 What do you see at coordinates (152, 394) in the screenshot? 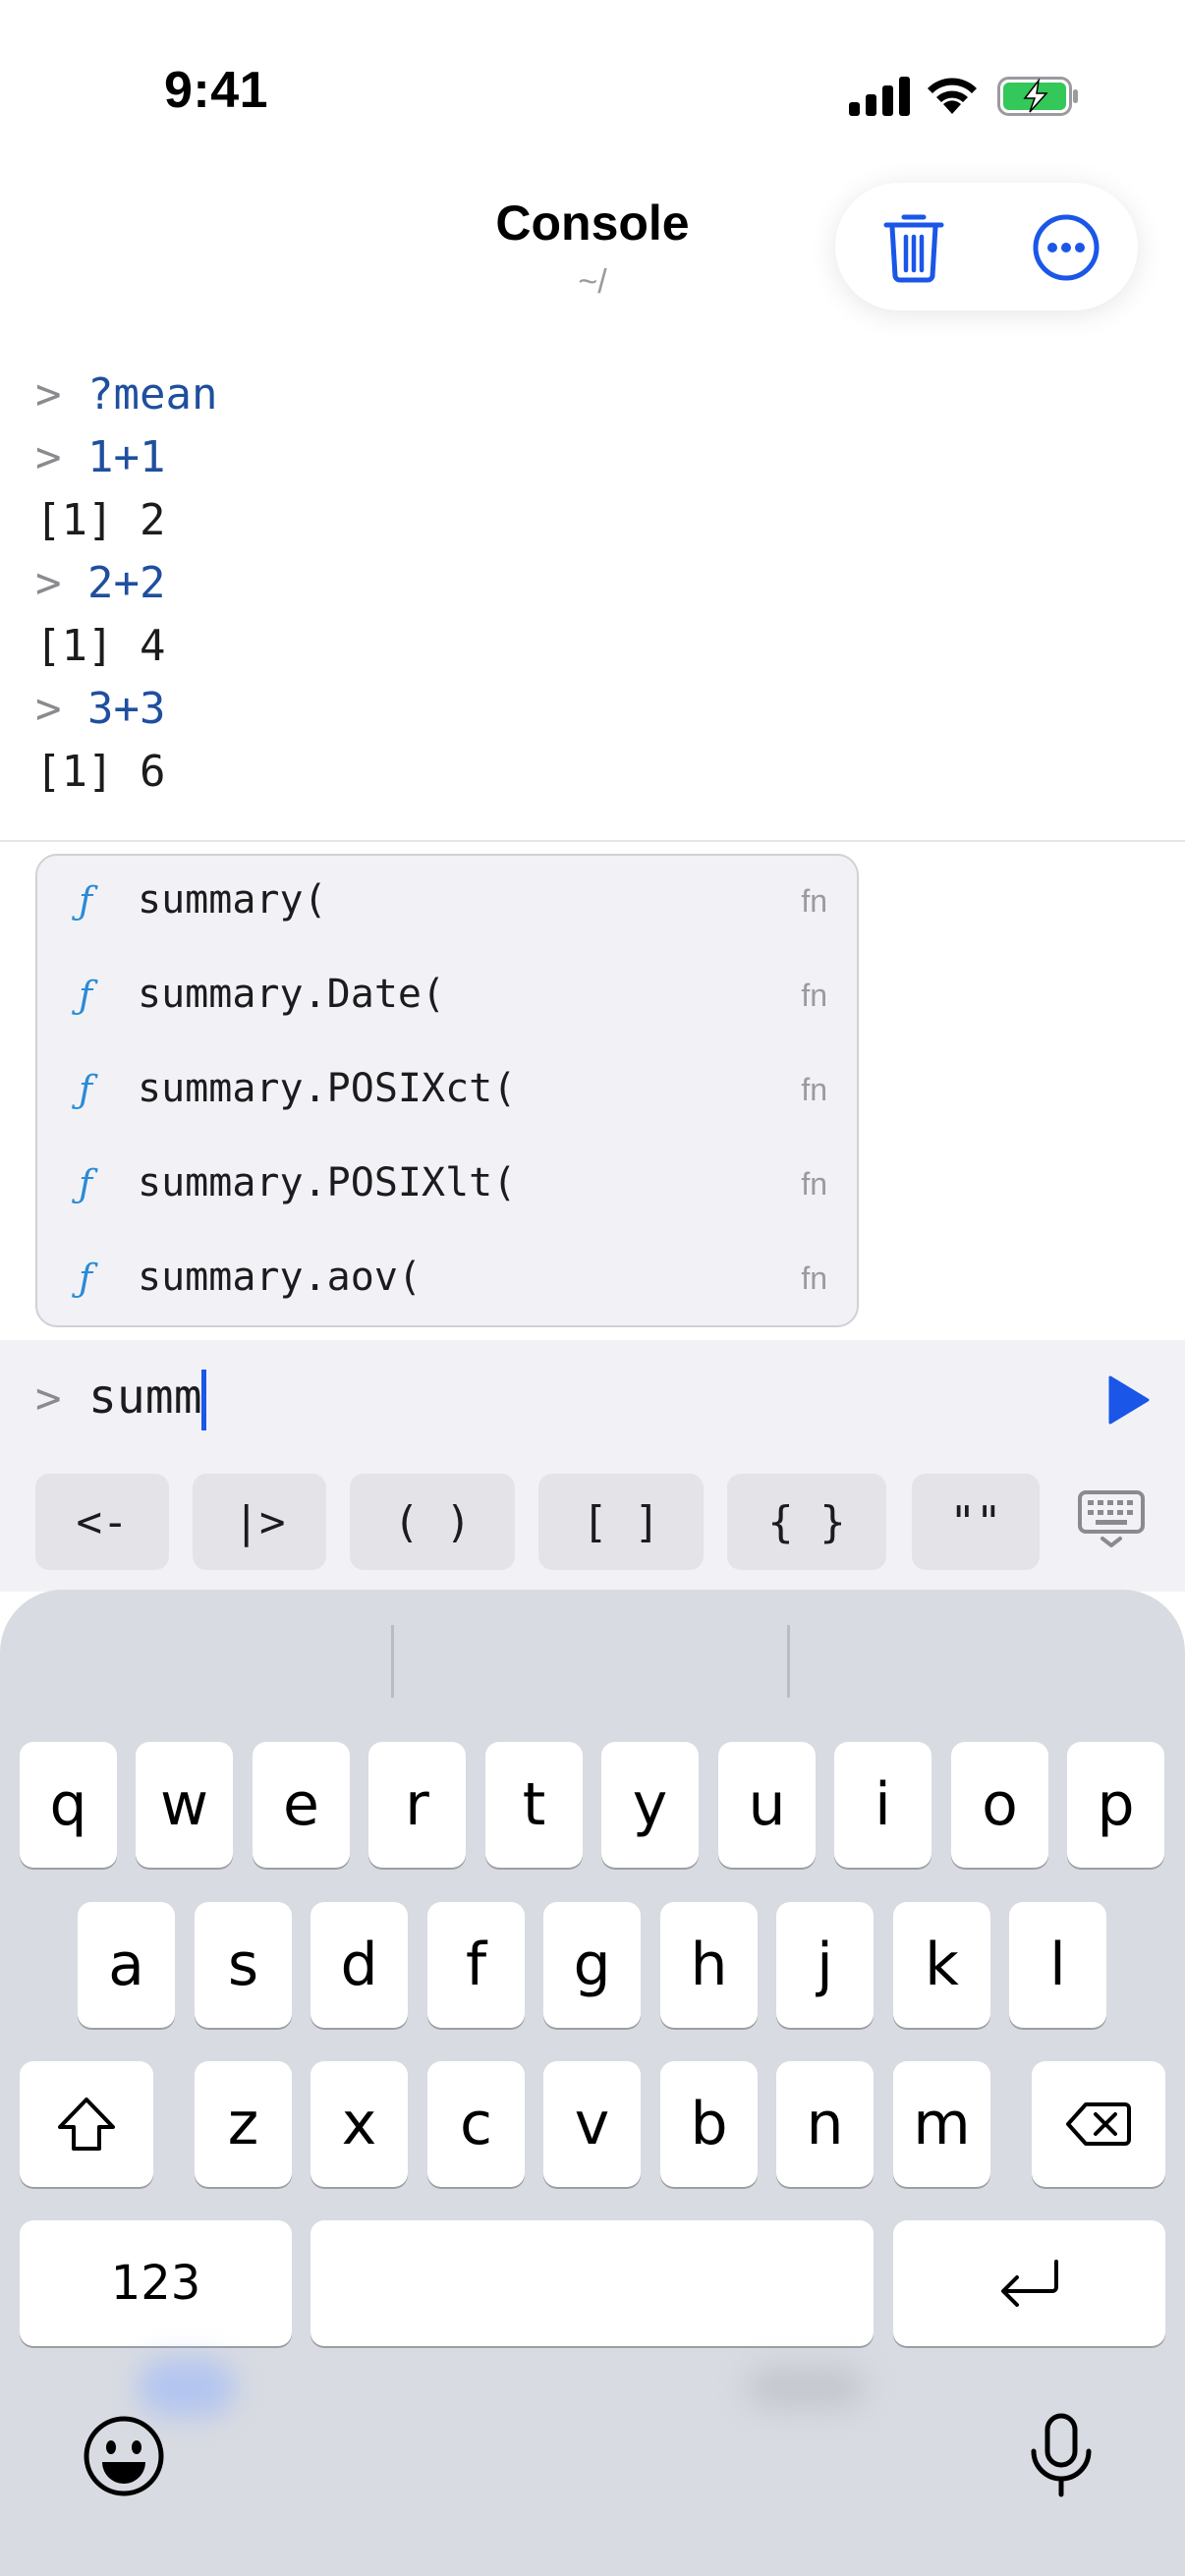
I see `console-command: ?mean` at bounding box center [152, 394].